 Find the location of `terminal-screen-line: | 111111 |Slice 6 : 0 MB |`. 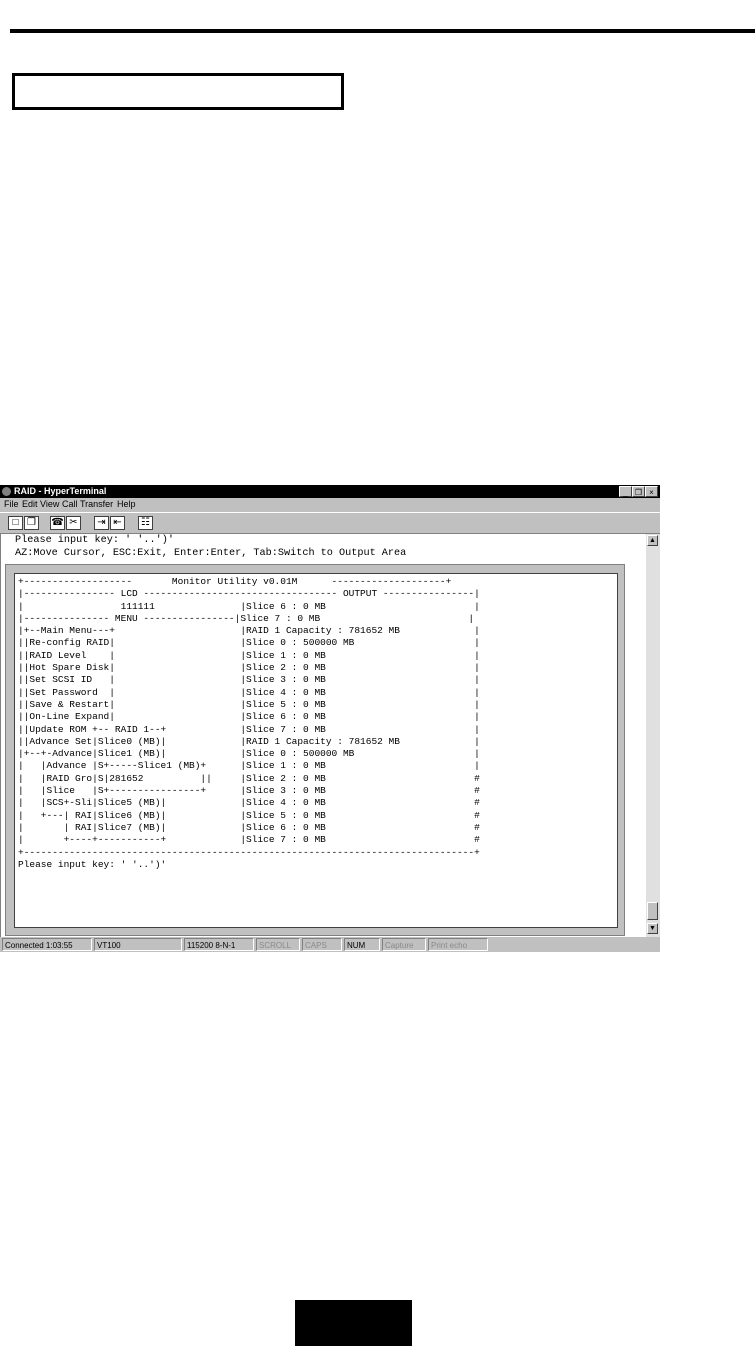

terminal-screen-line: | 111111 |Slice 6 : 0 MB | is located at coordinates (249, 606).